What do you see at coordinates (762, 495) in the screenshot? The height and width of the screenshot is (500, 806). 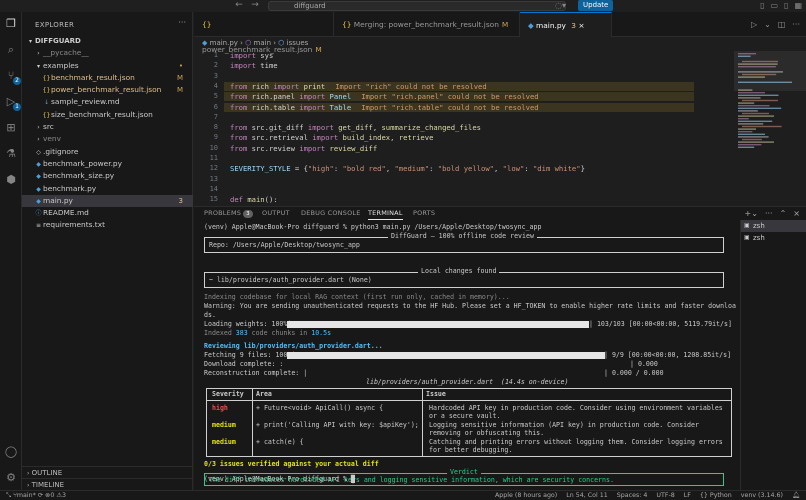 I see `python-interpreter: venv (3.14.6)` at bounding box center [762, 495].